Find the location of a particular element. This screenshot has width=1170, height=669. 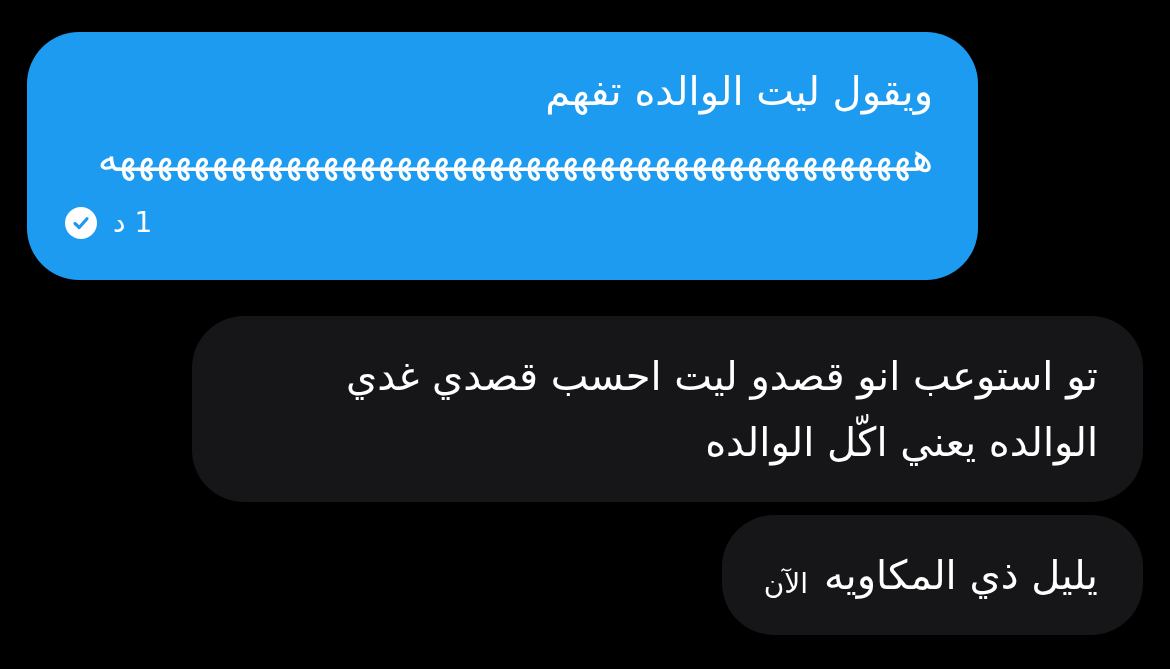

message-text: تو استوعب انو قصدو ليت احسب قصدي غدي الوالده يعني اكّل الوالده is located at coordinates (721, 410).